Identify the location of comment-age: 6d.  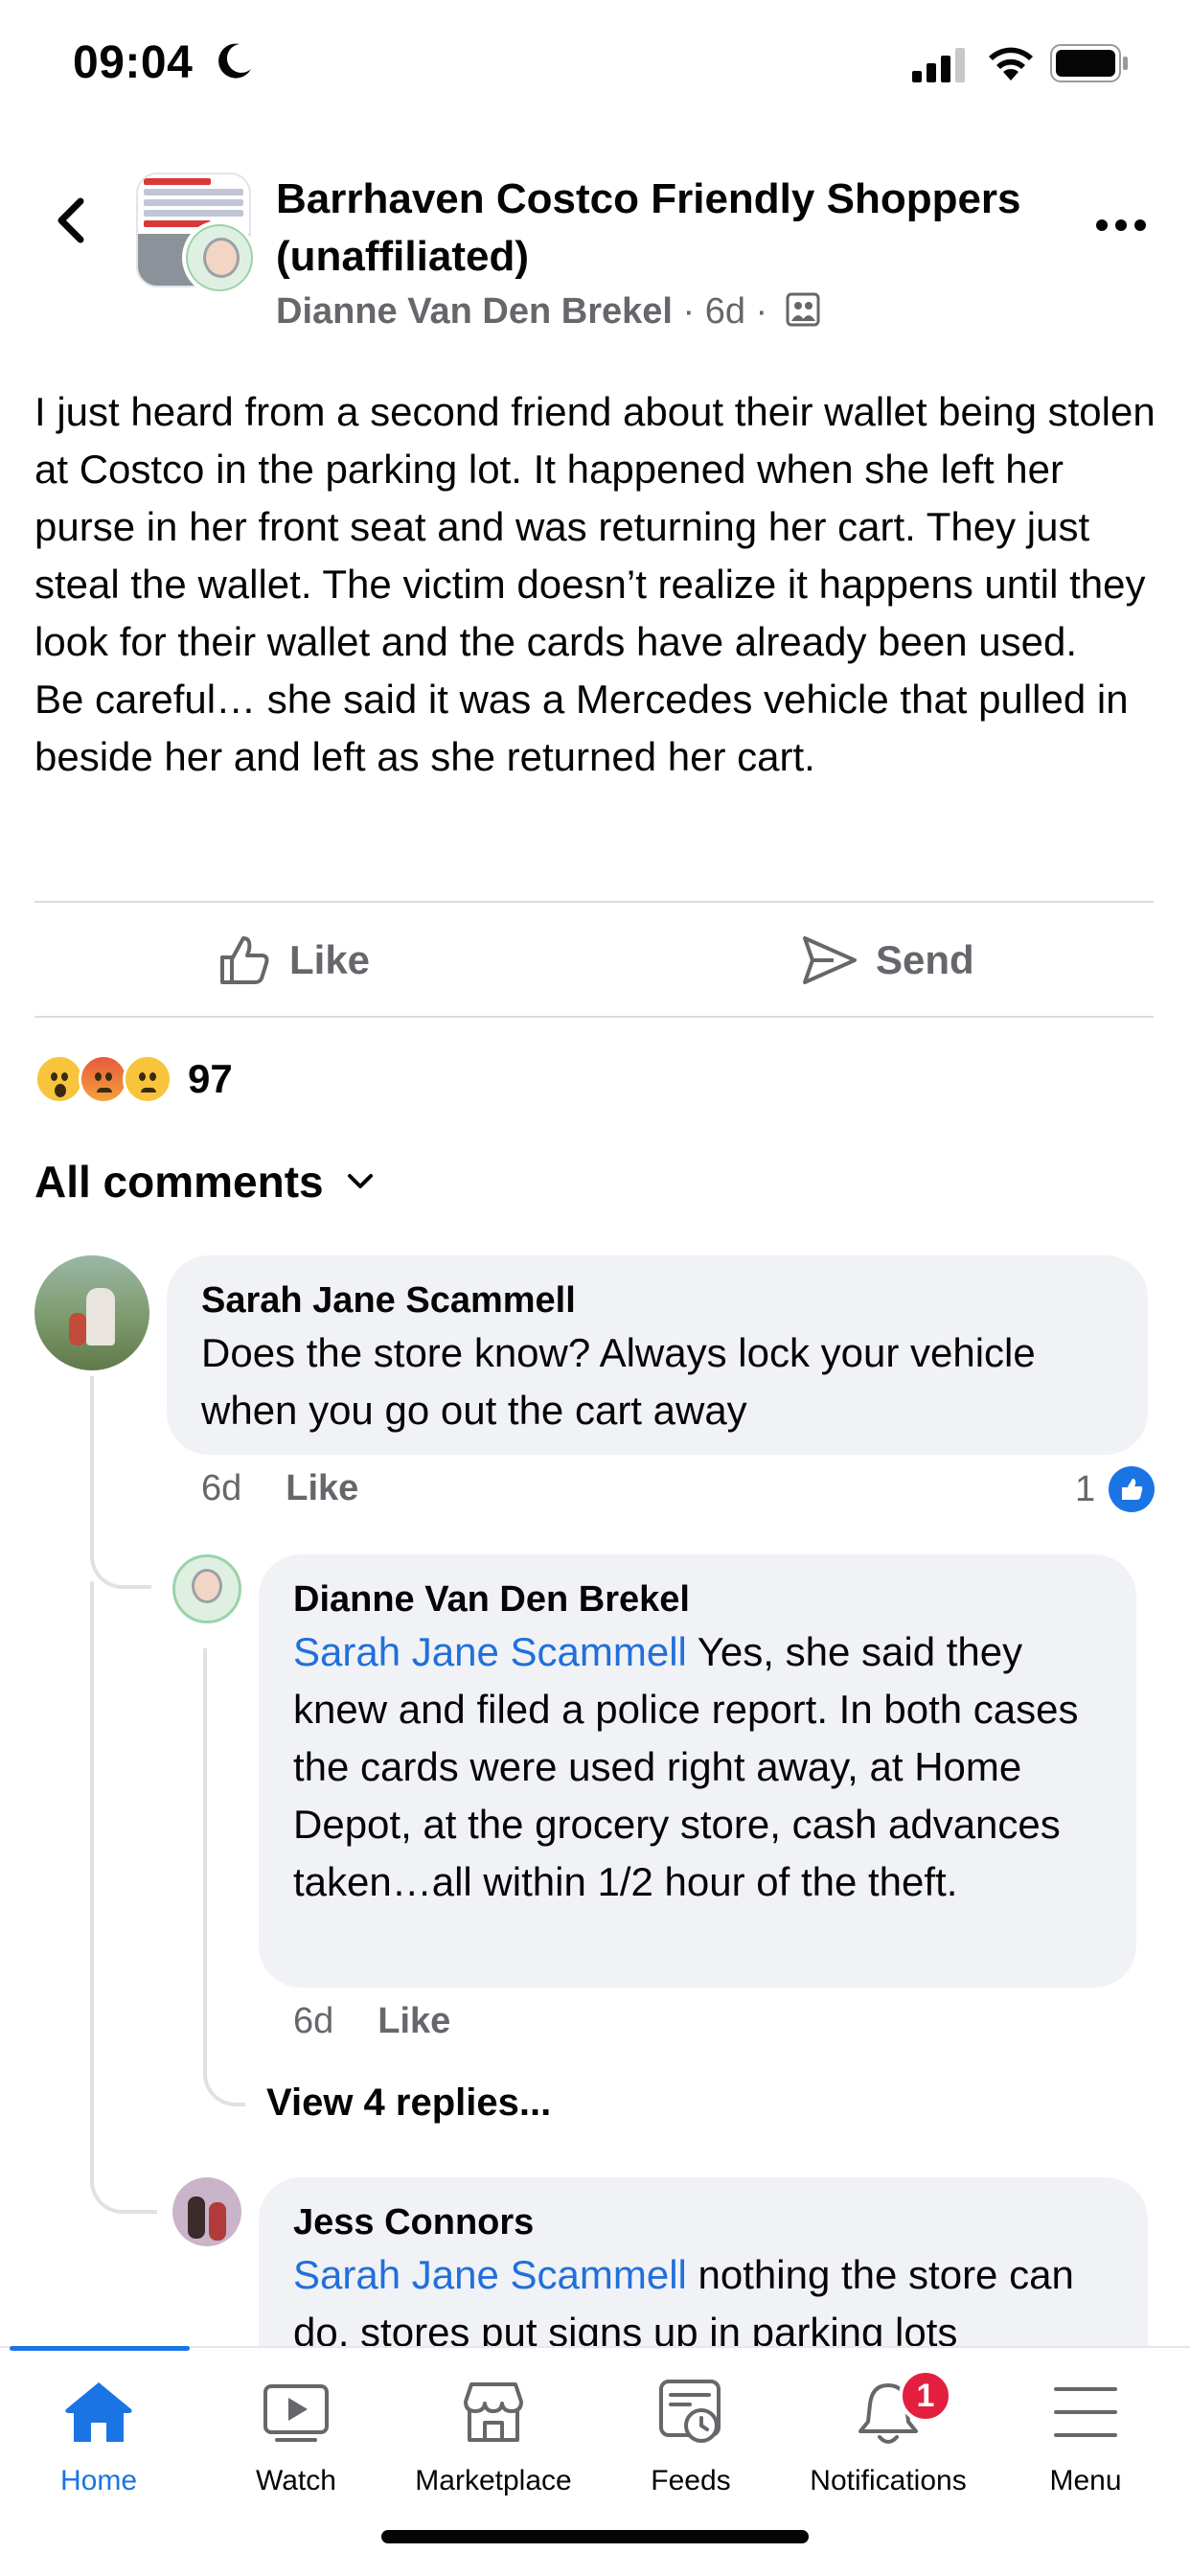
(222, 1488).